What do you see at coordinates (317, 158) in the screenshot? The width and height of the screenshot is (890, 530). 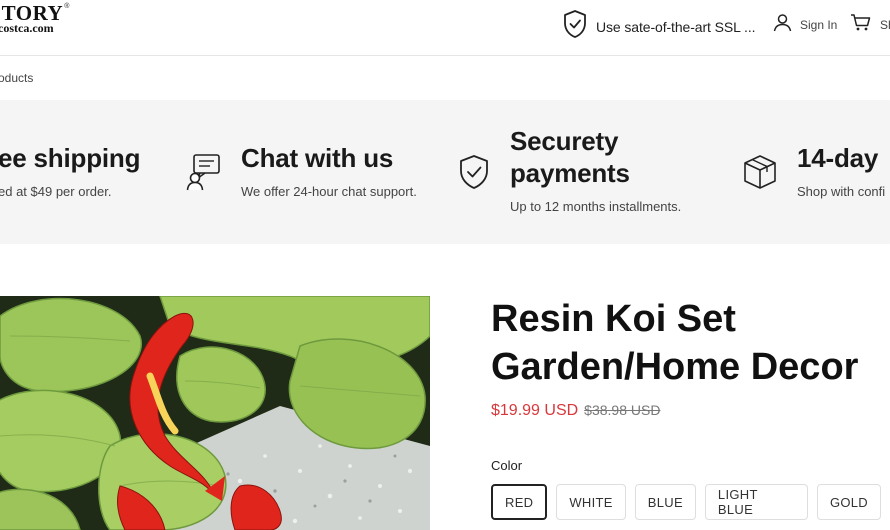 I see `feature-title: Chat with us` at bounding box center [317, 158].